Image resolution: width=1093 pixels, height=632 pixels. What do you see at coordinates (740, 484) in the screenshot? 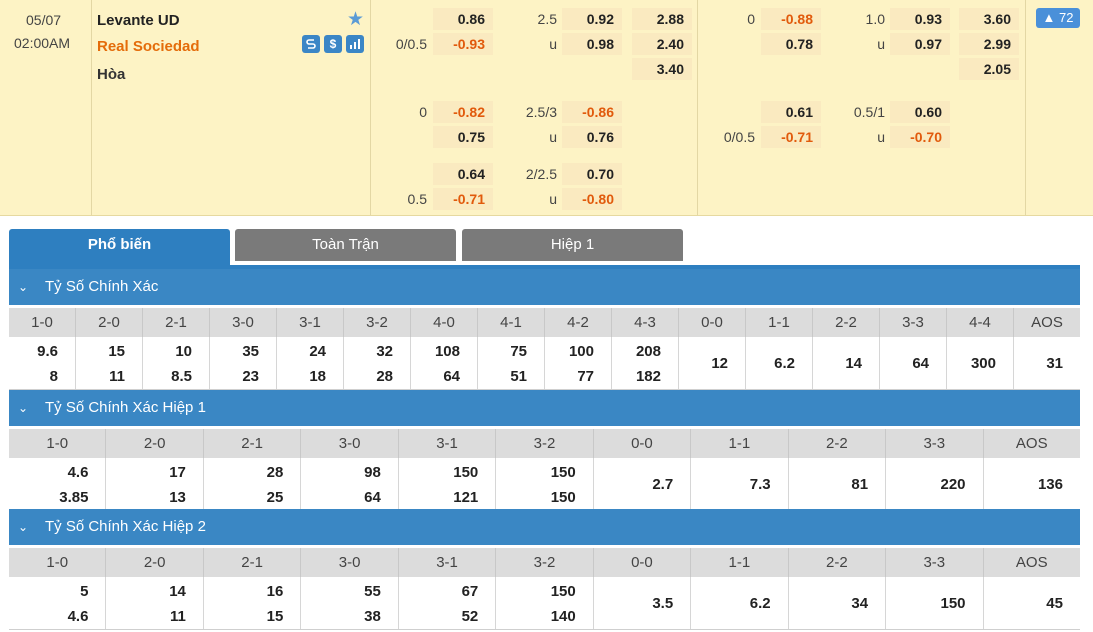
I see `score-odds-cell: 7.3` at bounding box center [740, 484].